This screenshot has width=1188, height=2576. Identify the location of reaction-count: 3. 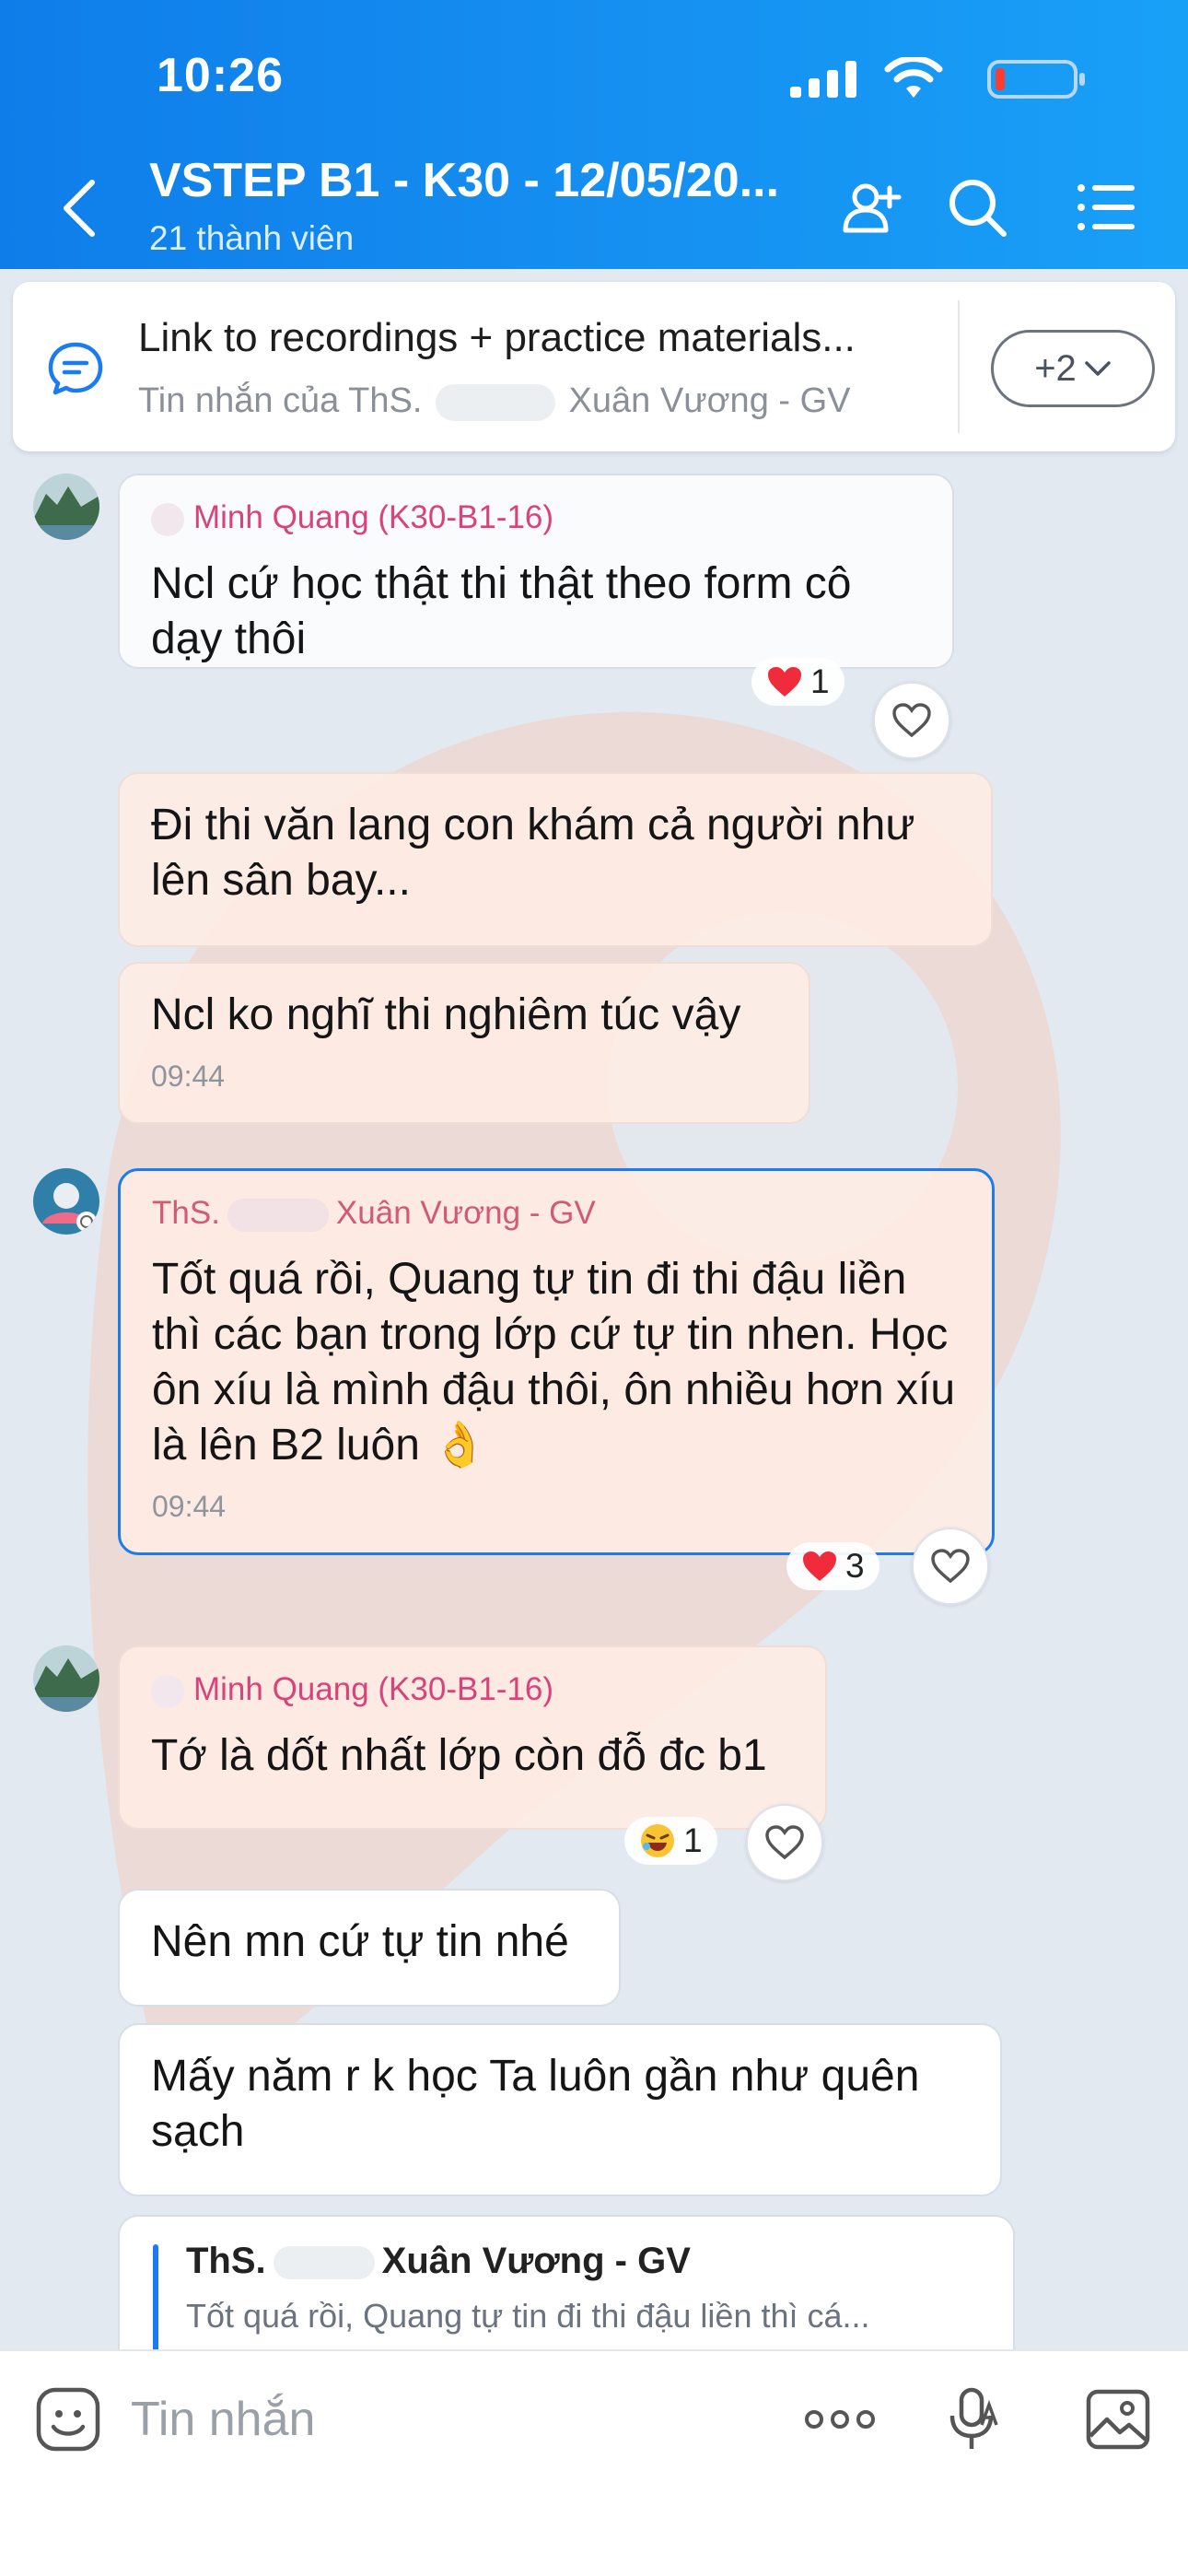
(832, 1566).